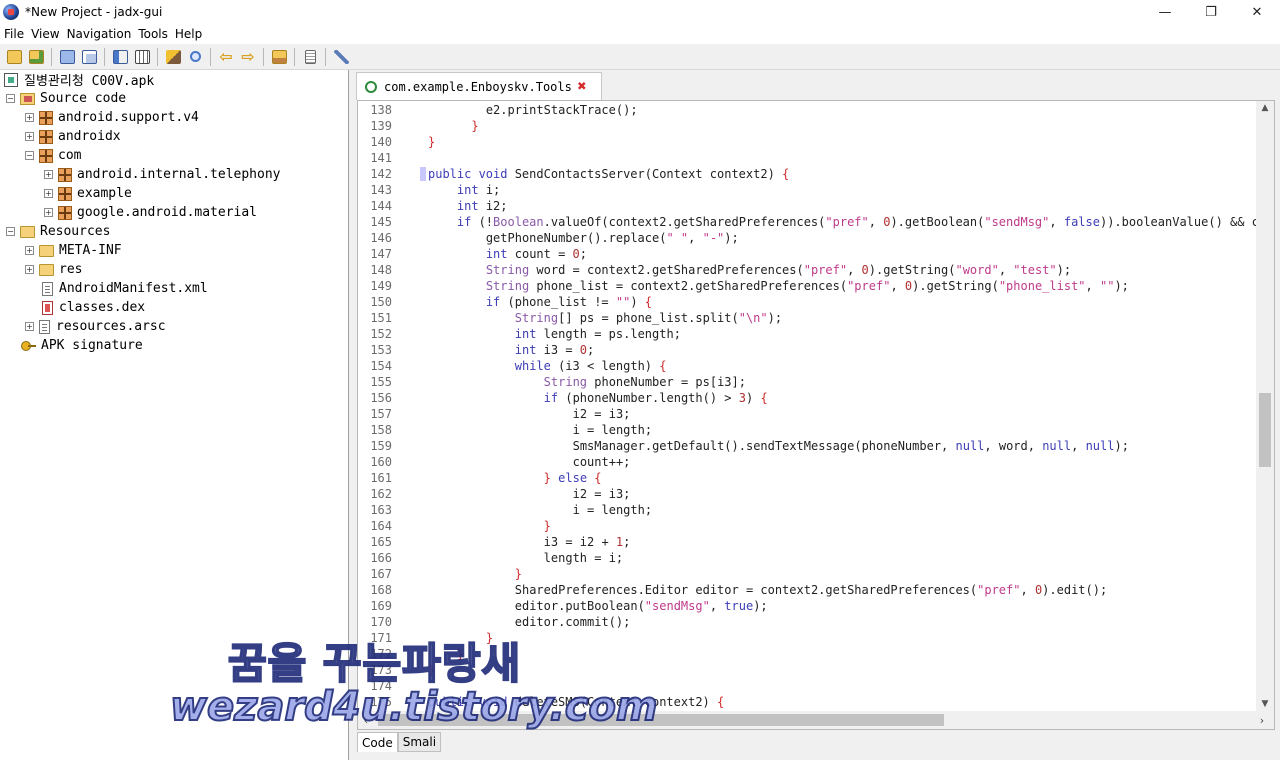 The image size is (1280, 760). Describe the element at coordinates (104, 193) in the screenshot. I see `tree-label: example` at that location.